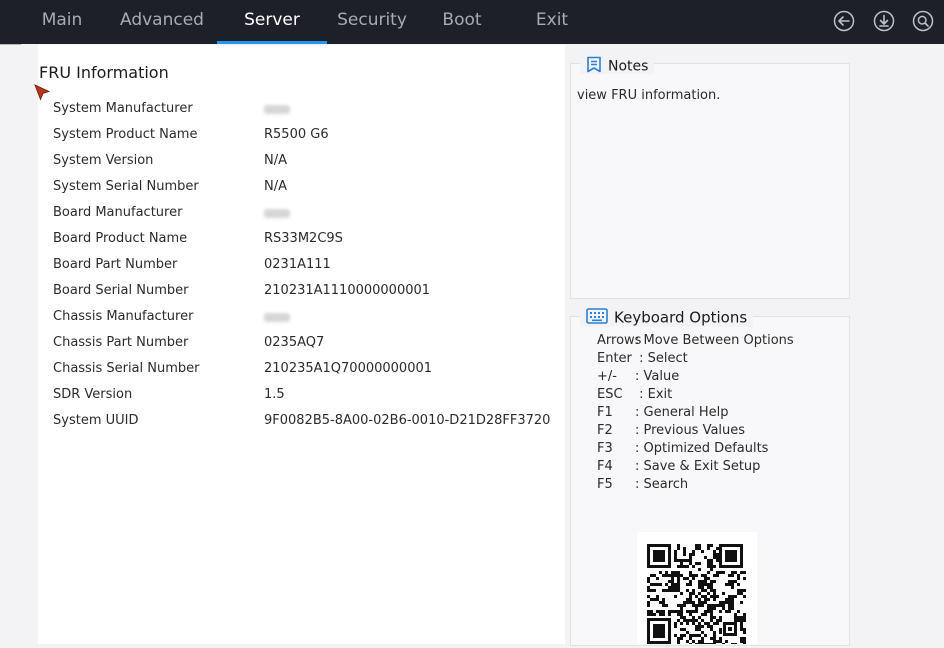  I want to click on key-option-row: +/- : Value, so click(638, 376).